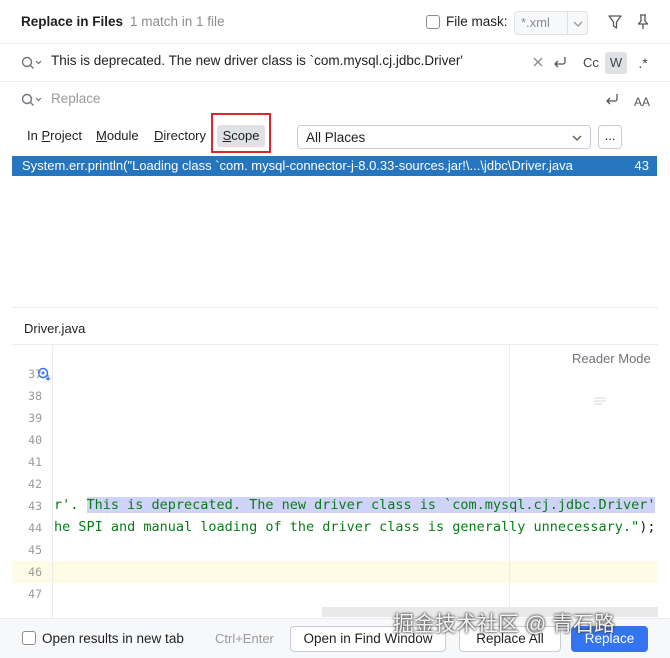 The height and width of the screenshot is (658, 670). I want to click on clear-icon, so click(538, 62).